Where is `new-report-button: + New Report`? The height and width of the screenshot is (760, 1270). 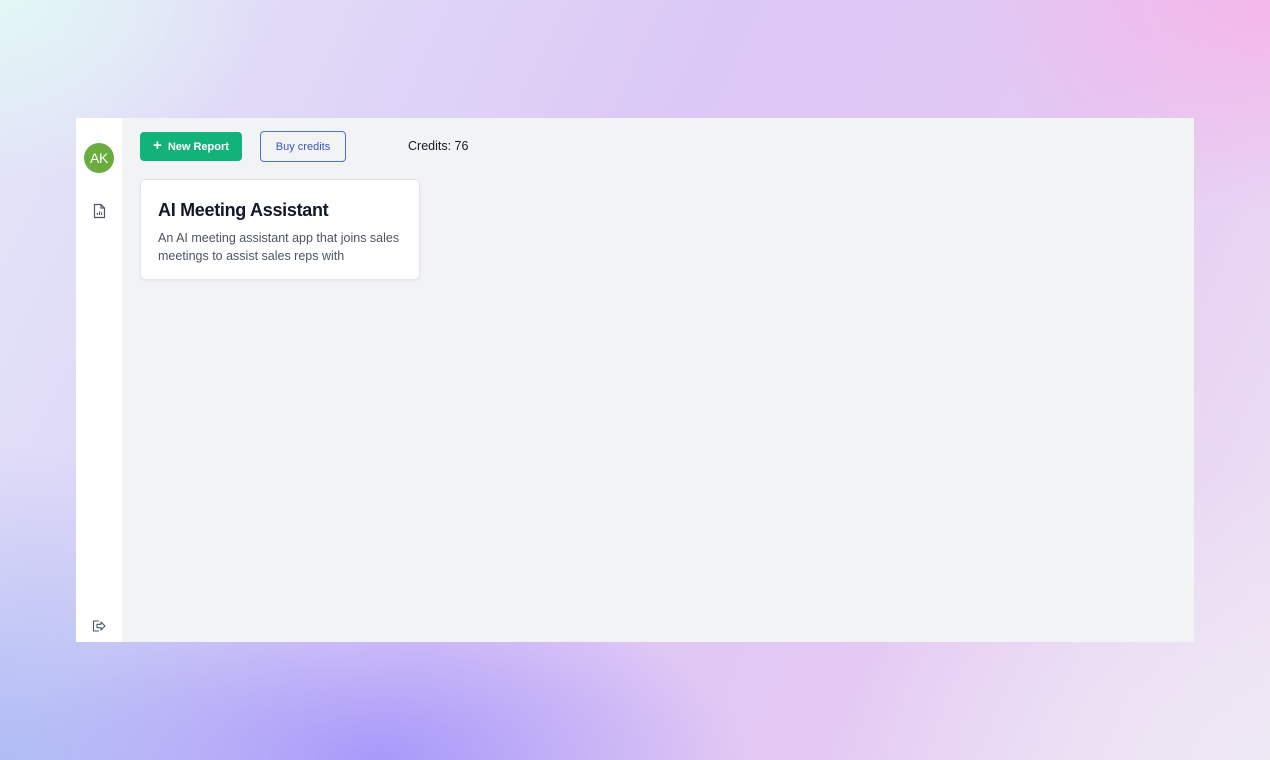 new-report-button: + New Report is located at coordinates (191, 146).